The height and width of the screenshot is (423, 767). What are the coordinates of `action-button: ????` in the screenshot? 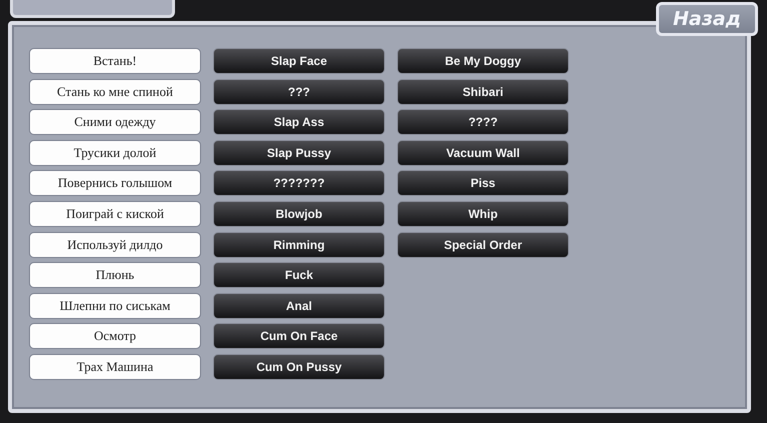 It's located at (483, 122).